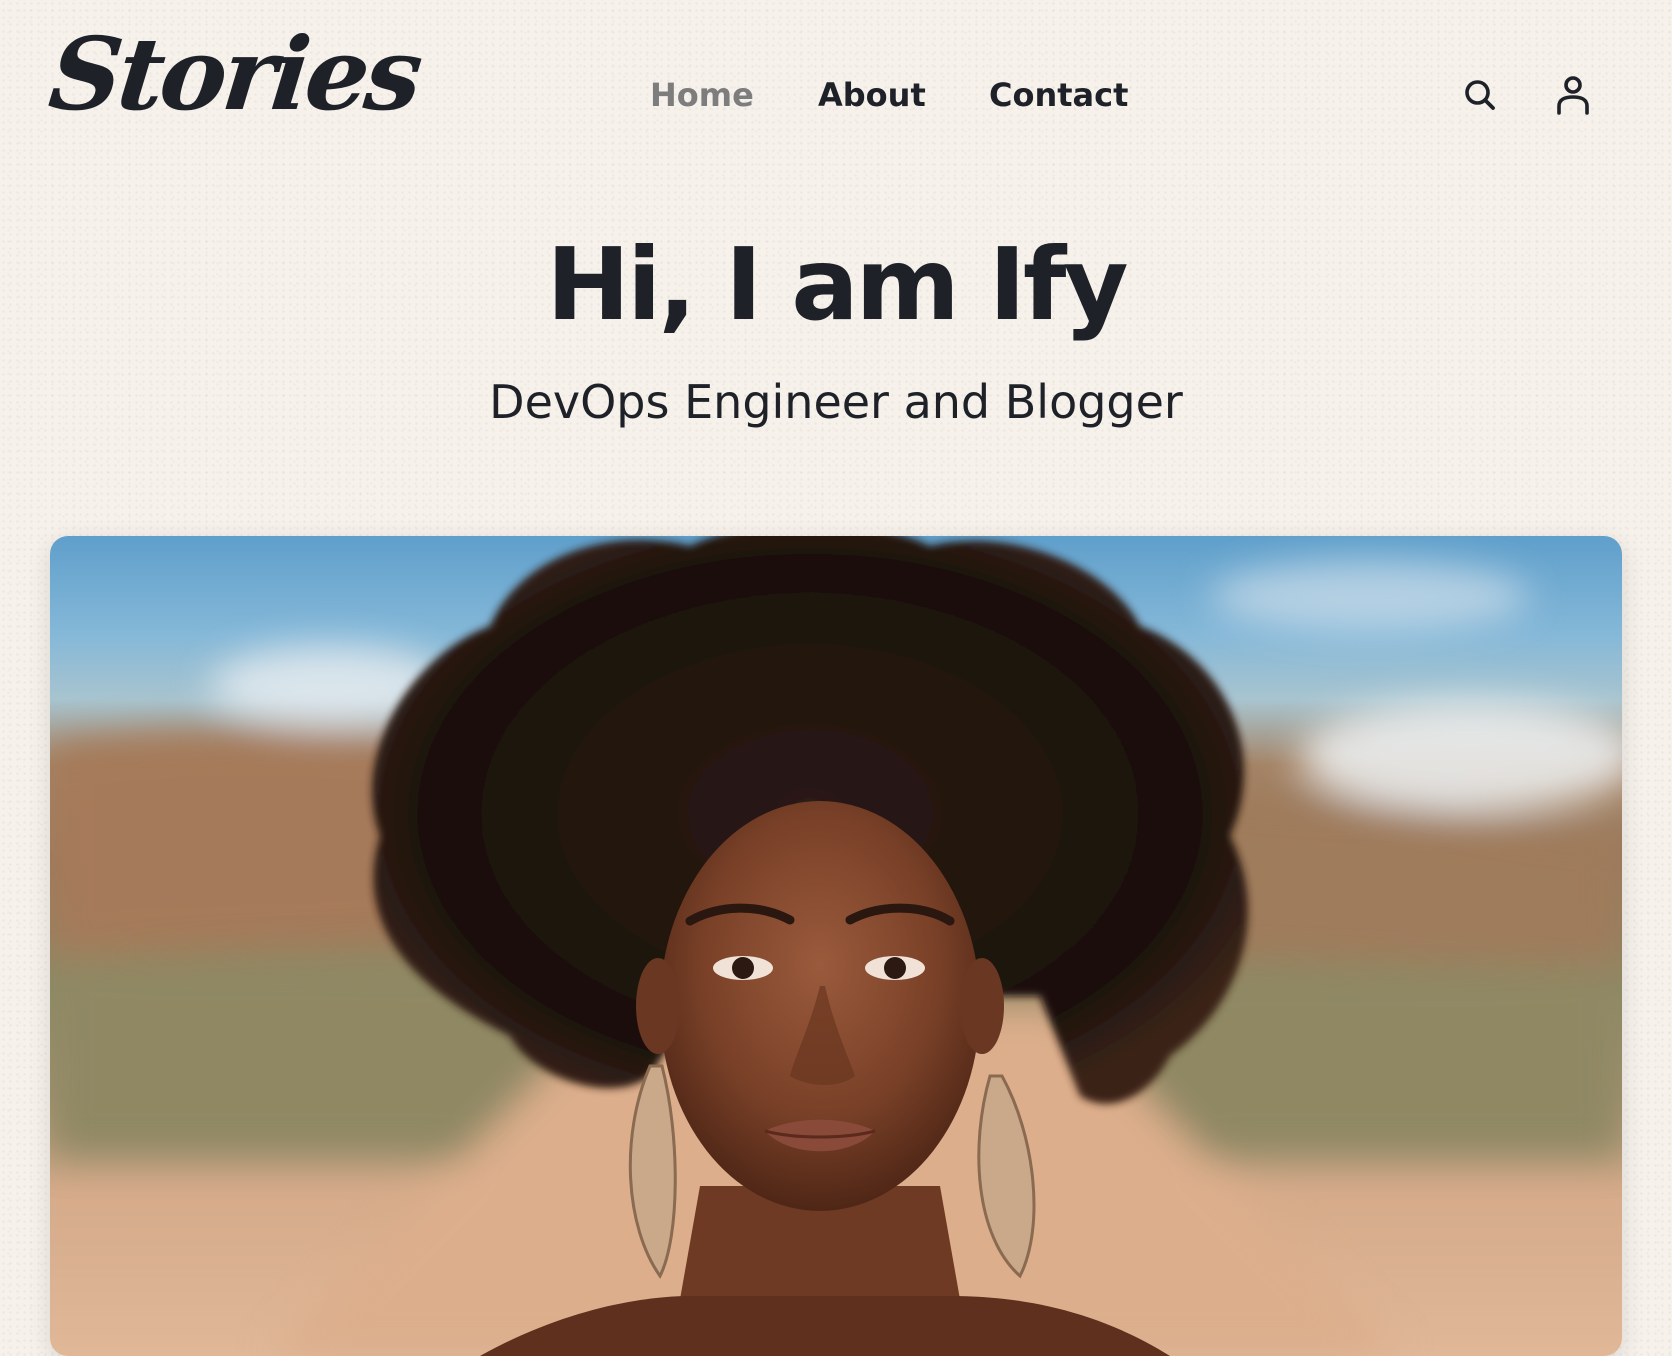 The height and width of the screenshot is (1356, 1672). I want to click on hero-title: Hi, I am Ify, so click(837, 284).